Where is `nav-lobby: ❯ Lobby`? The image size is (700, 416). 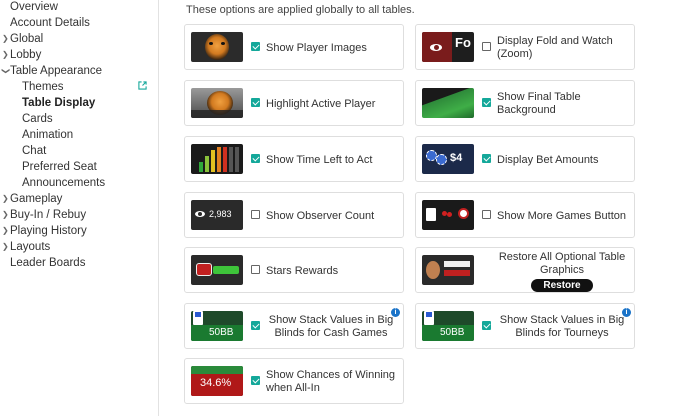
nav-lobby: ❯ Lobby is located at coordinates (22, 55).